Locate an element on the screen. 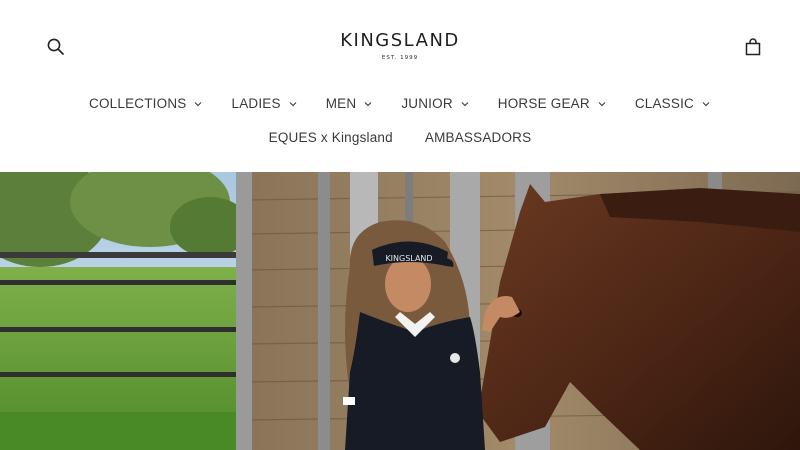 The width and height of the screenshot is (800, 450). nav-item-label: MEN is located at coordinates (341, 103).